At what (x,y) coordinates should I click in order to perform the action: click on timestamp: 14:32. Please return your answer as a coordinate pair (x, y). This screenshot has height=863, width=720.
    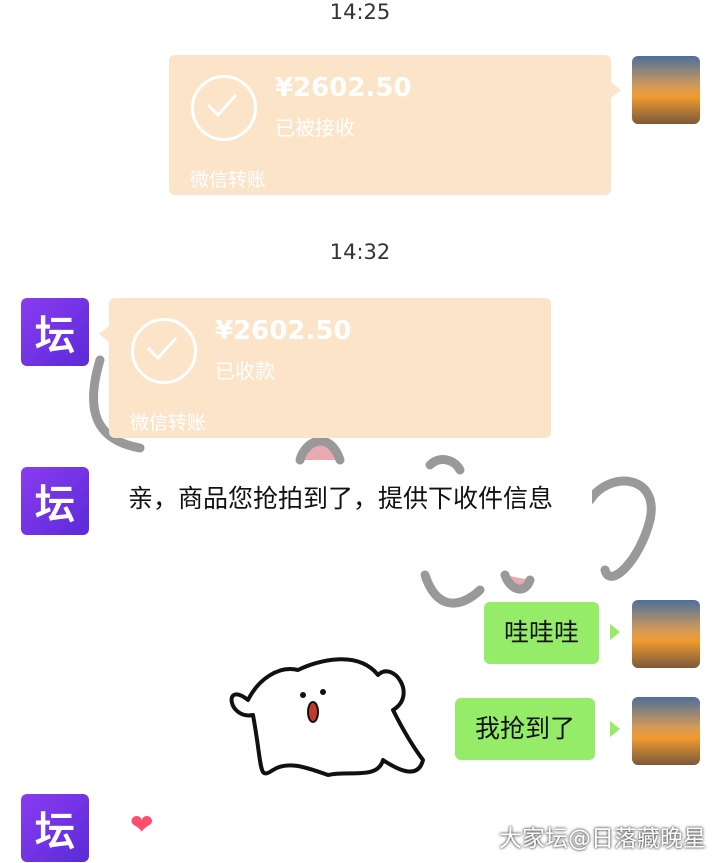
    Looking at the image, I should click on (360, 252).